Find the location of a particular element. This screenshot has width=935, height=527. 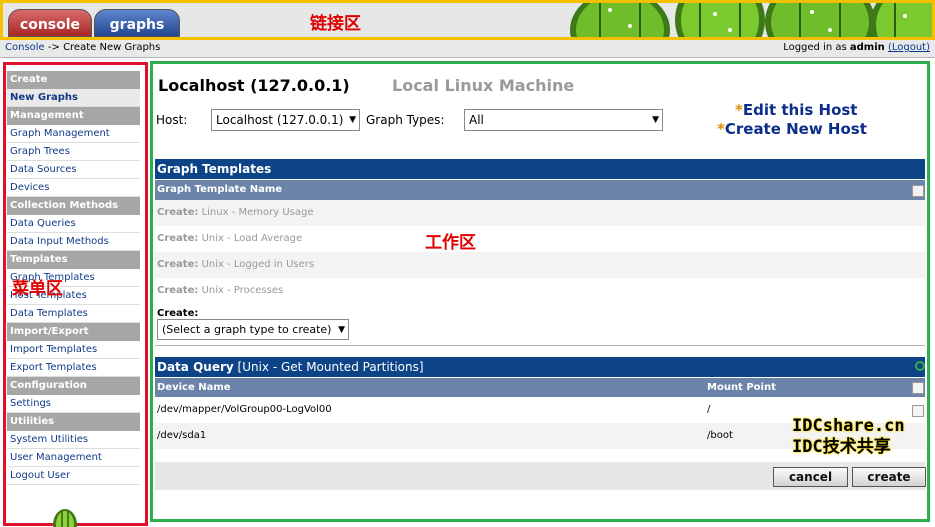

sidebar-item-settings: Settings is located at coordinates (73, 404).